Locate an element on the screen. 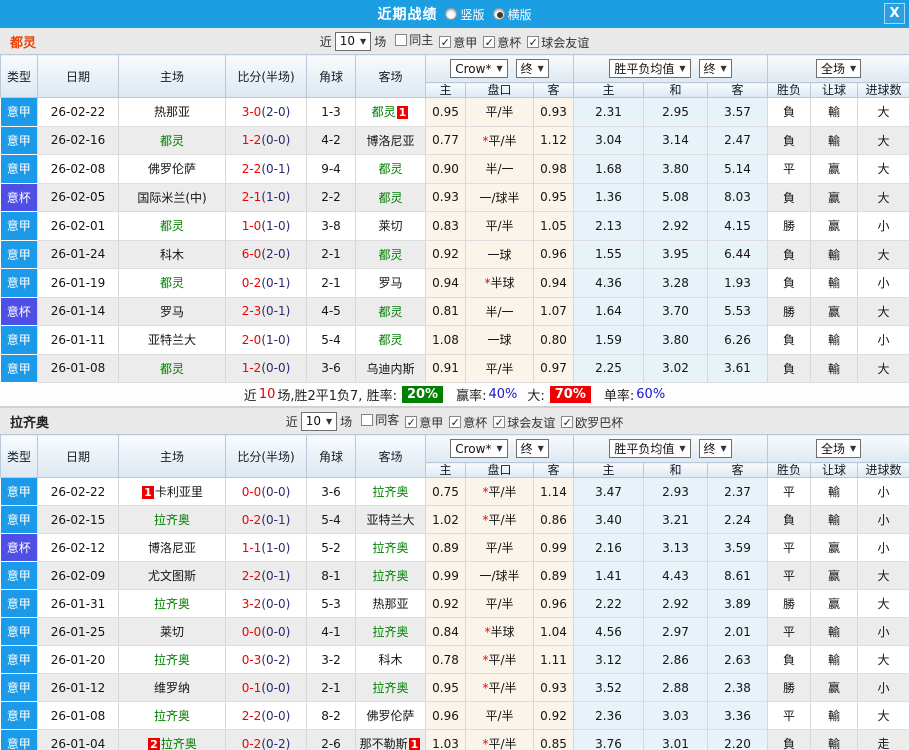 This screenshot has width=909, height=750. handicap-cell: *平/半 is located at coordinates (499, 687).